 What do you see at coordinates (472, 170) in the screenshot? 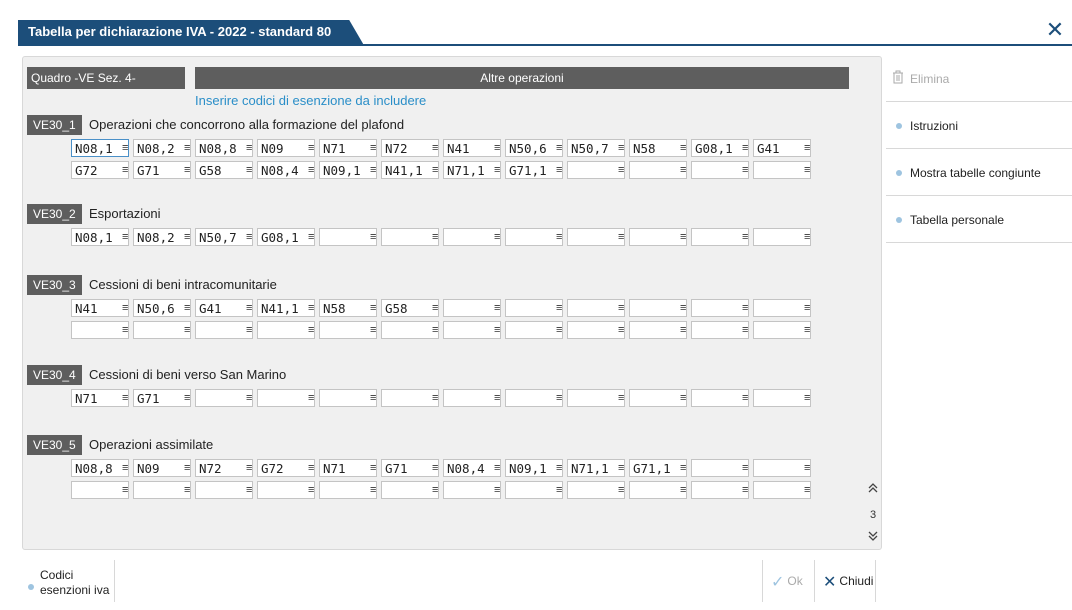
I see `exemption-code-field: N71,1` at bounding box center [472, 170].